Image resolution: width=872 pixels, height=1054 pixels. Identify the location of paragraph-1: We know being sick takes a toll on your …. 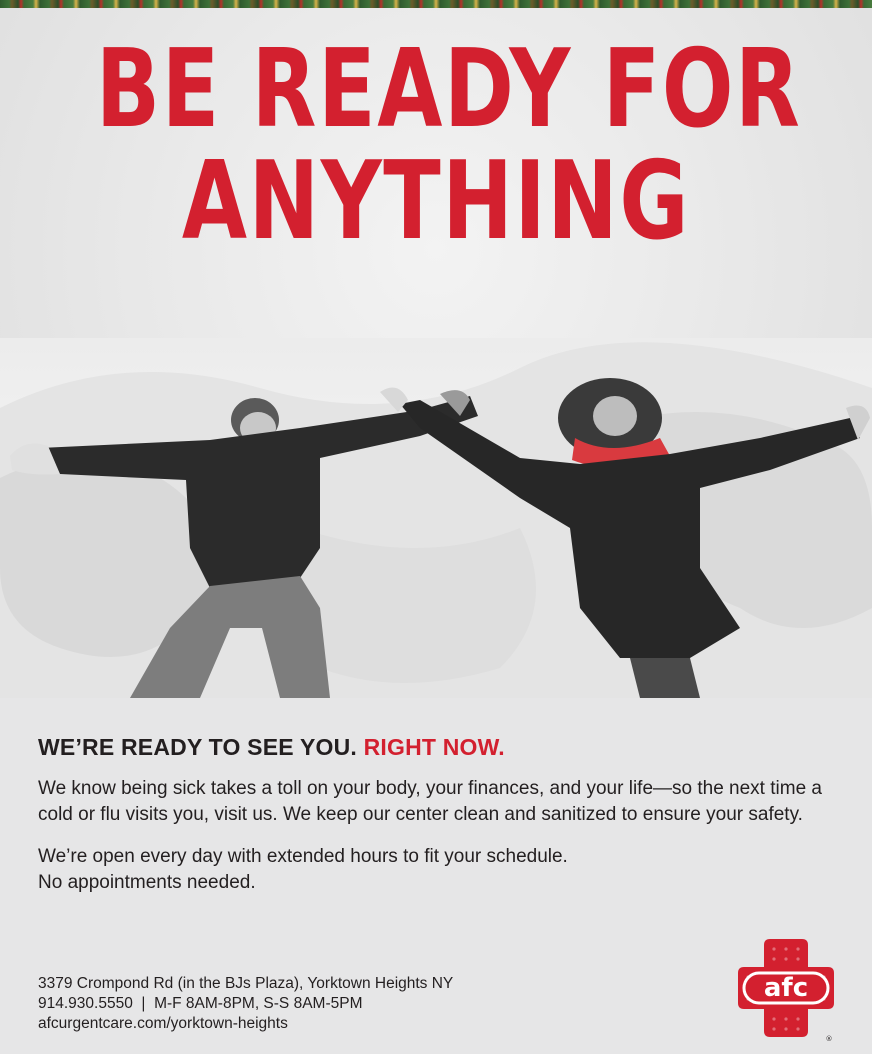
(430, 801).